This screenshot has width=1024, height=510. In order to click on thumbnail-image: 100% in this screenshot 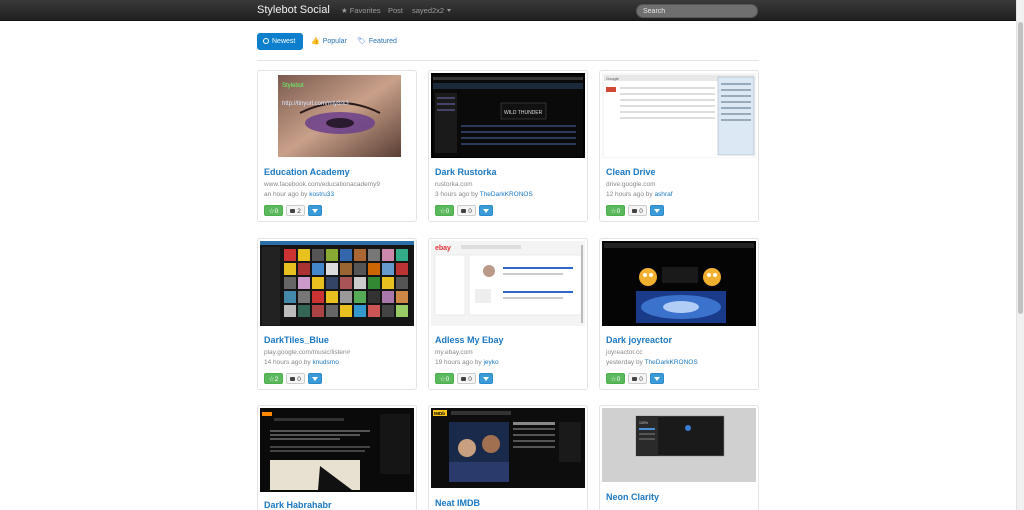, I will do `click(679, 445)`.